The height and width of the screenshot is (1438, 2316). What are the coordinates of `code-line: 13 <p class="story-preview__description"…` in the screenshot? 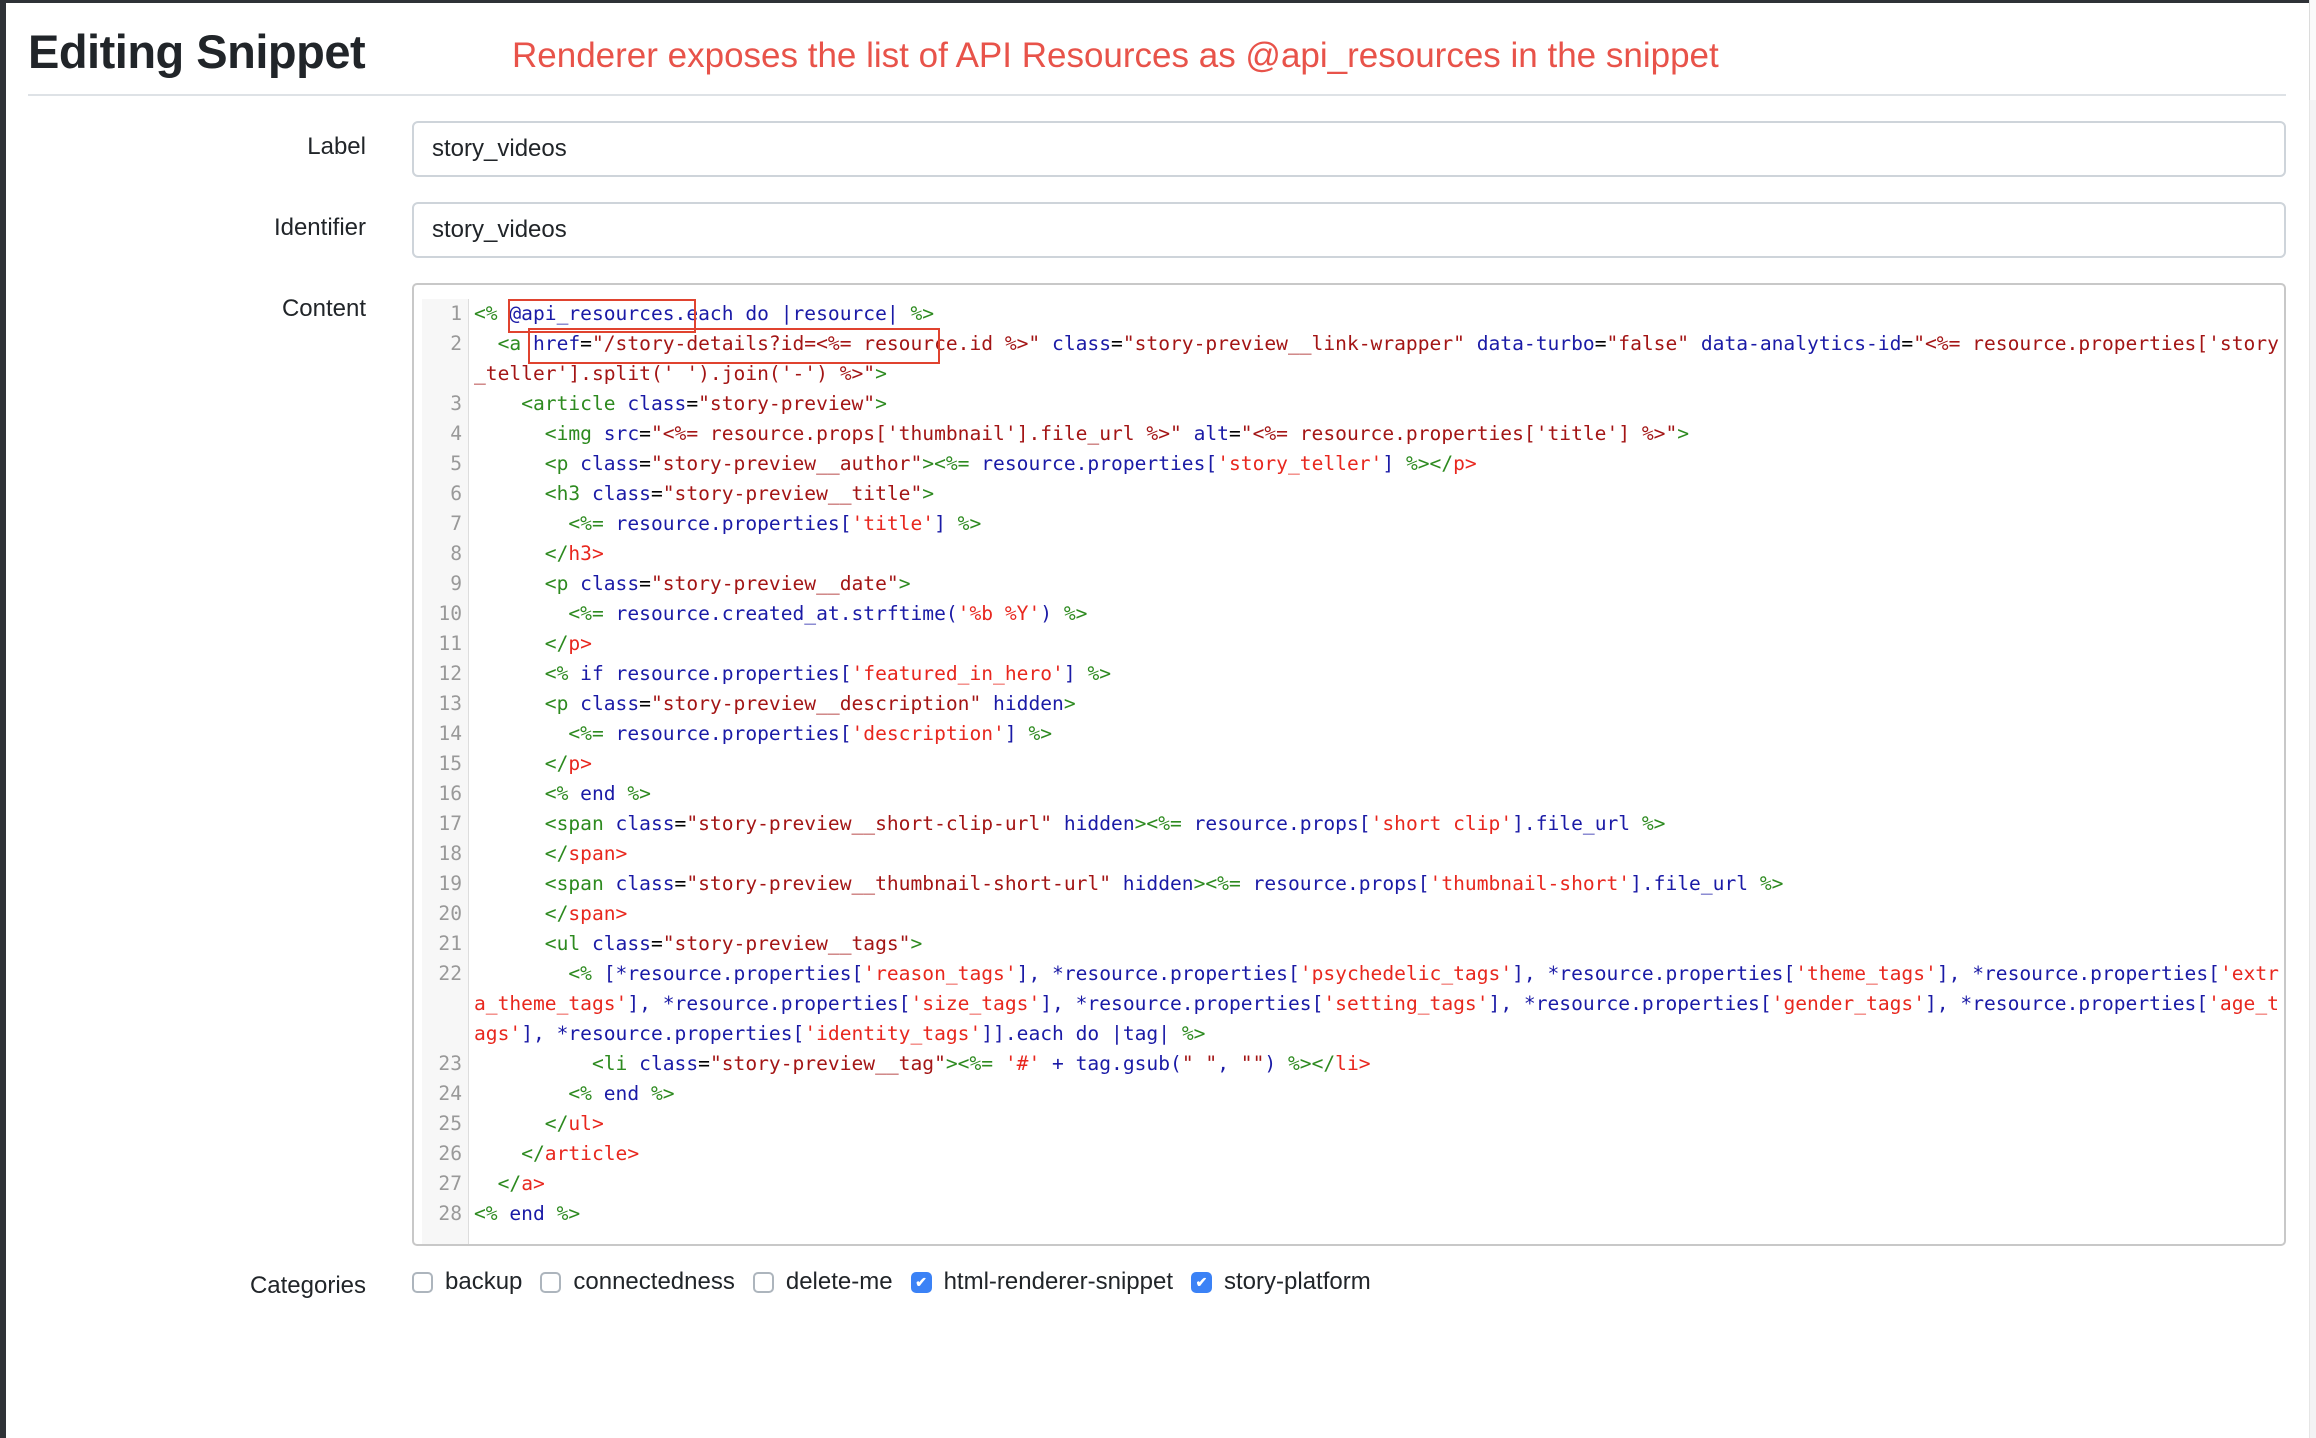 It's located at (1353, 704).